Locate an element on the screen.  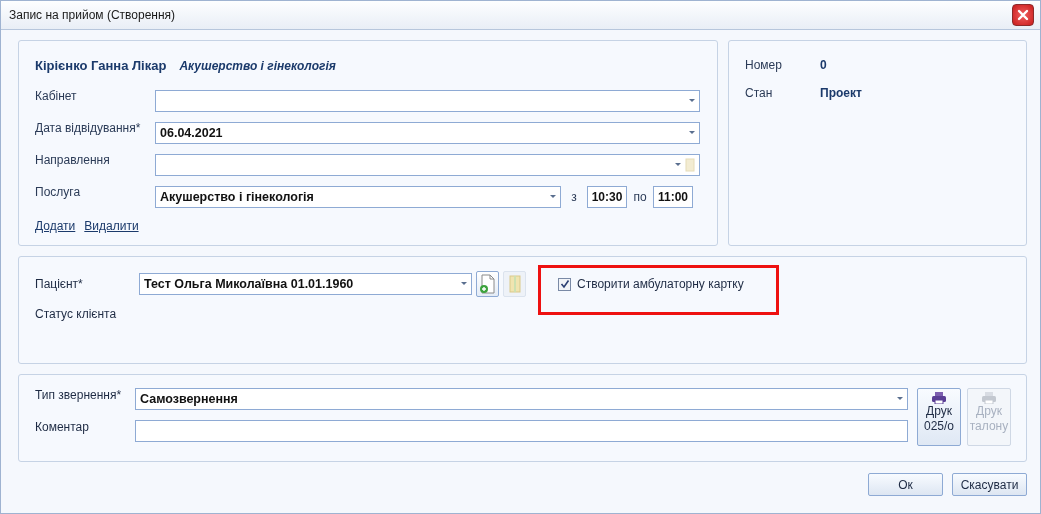
field-label: Послуга is located at coordinates (58, 192).